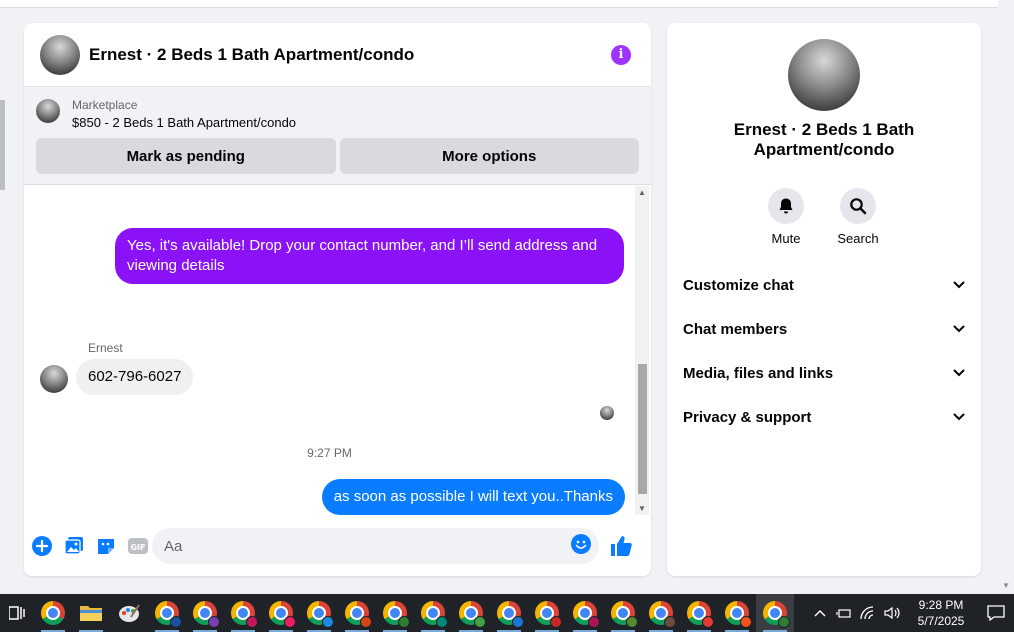  Describe the element at coordinates (621, 546) in the screenshot. I see `thumbs-up-icon` at that location.